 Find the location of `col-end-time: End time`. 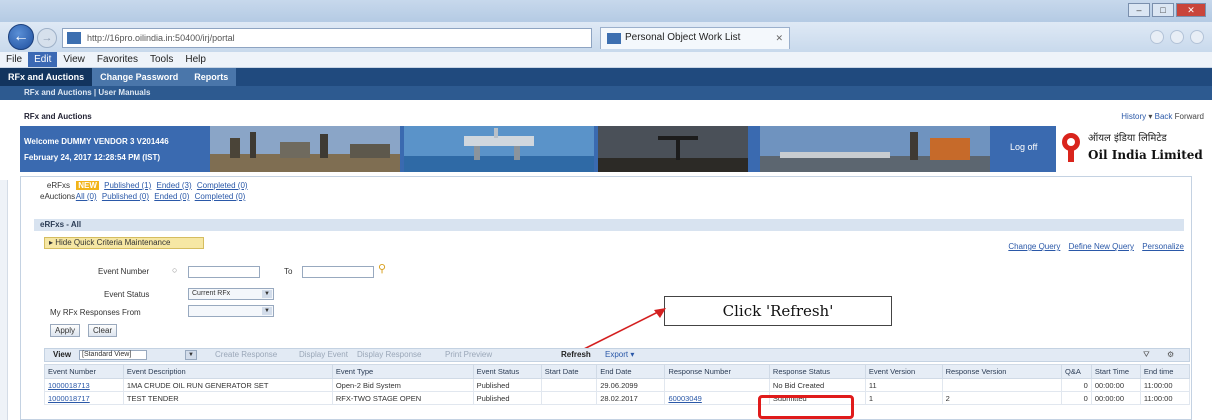

col-end-time: End time is located at coordinates (1165, 371).